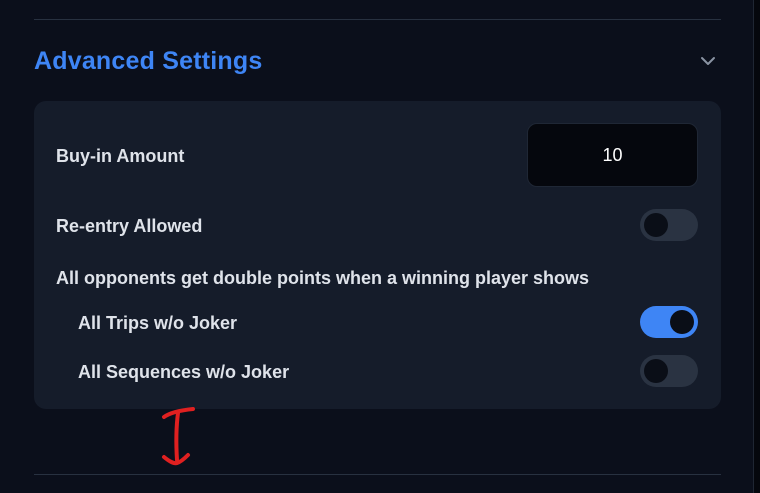 This screenshot has width=760, height=493. I want to click on red-cursor-annotation, so click(178, 436).